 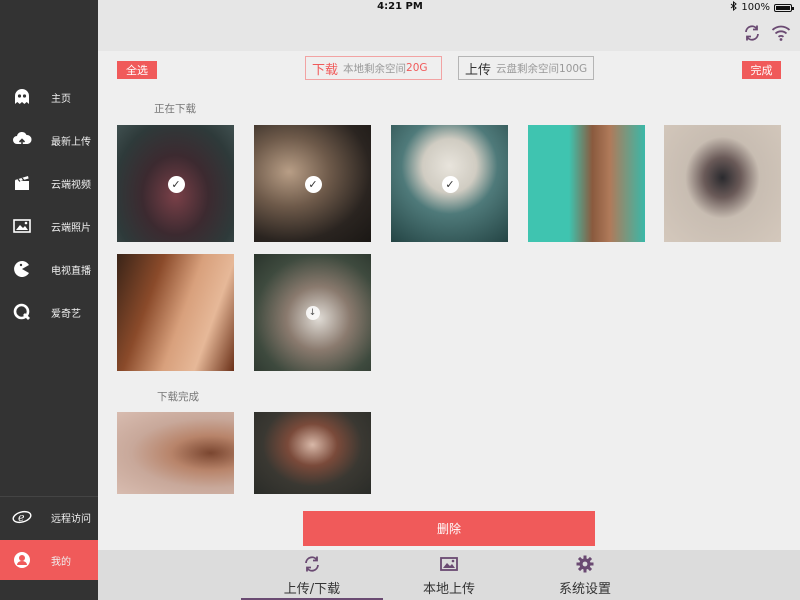 I want to click on sidebar-item-home: 主页, so click(x=49, y=97).